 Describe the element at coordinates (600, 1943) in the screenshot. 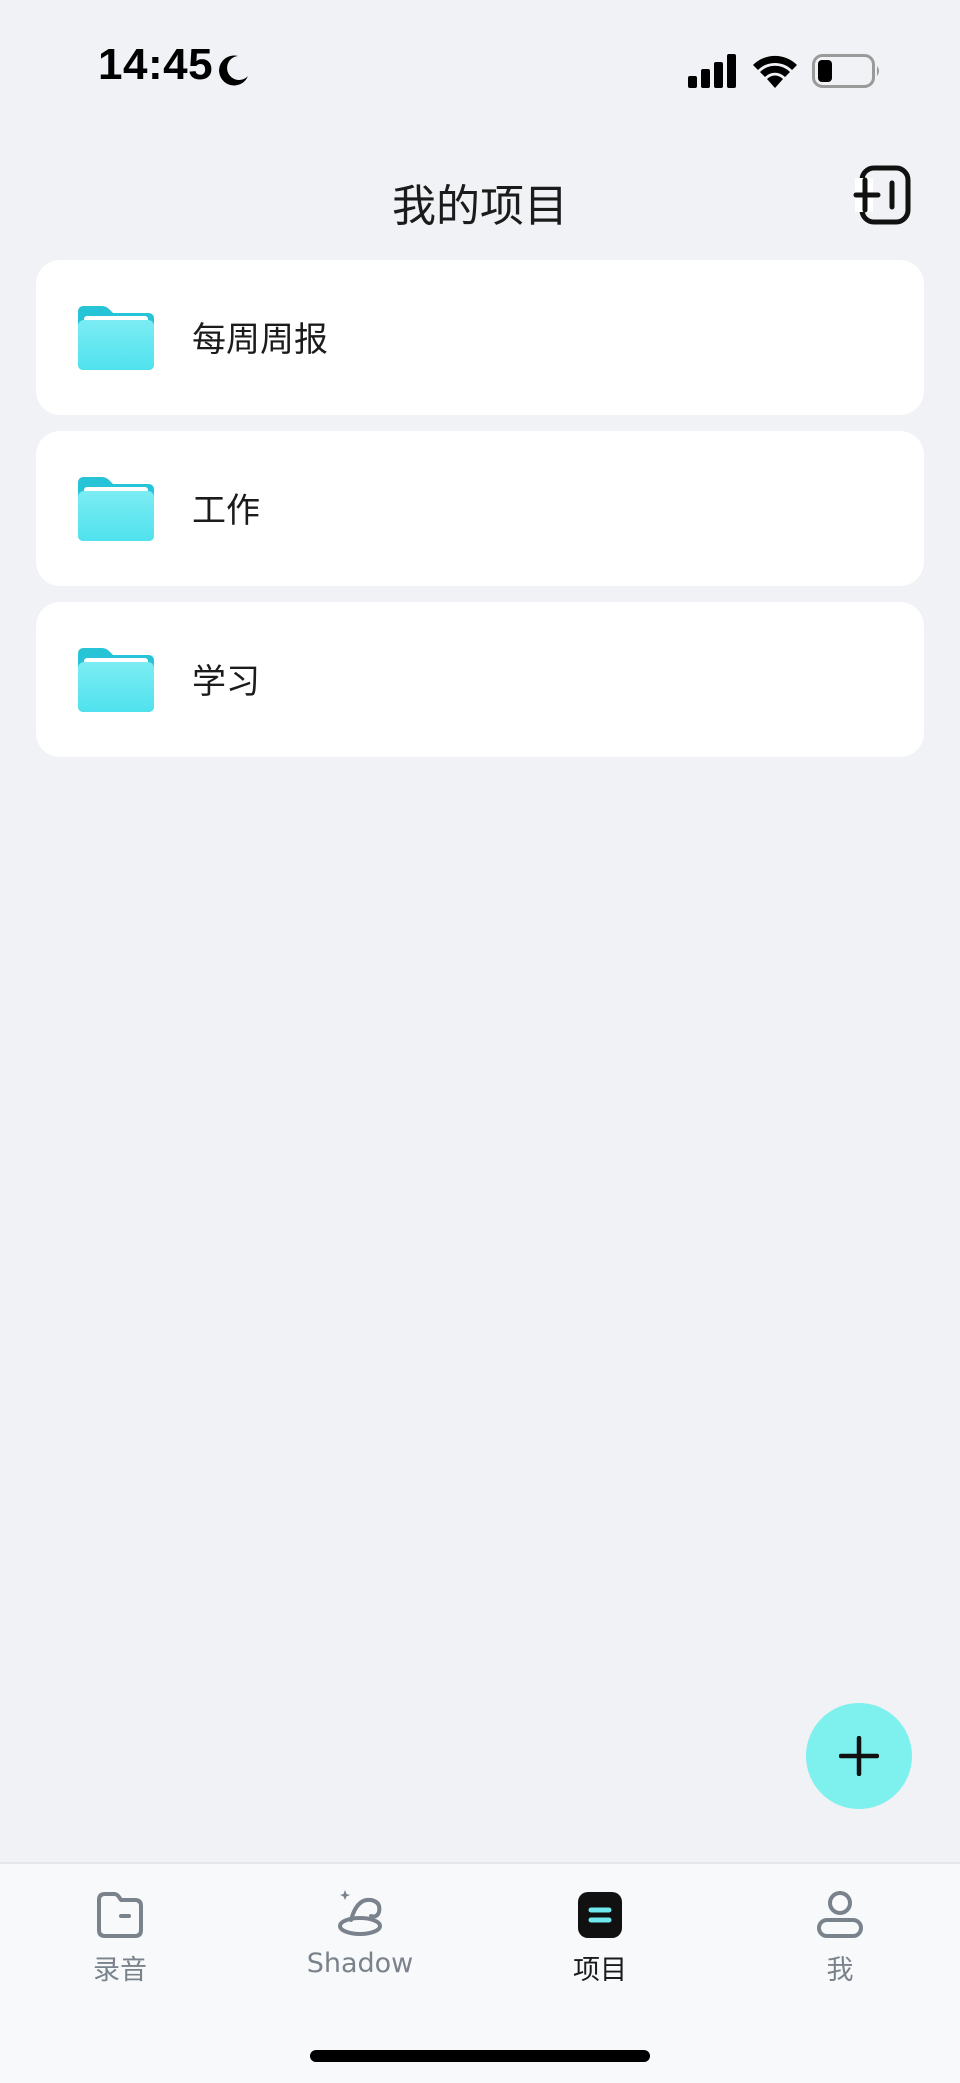

I see `tab-projects: 项目` at that location.